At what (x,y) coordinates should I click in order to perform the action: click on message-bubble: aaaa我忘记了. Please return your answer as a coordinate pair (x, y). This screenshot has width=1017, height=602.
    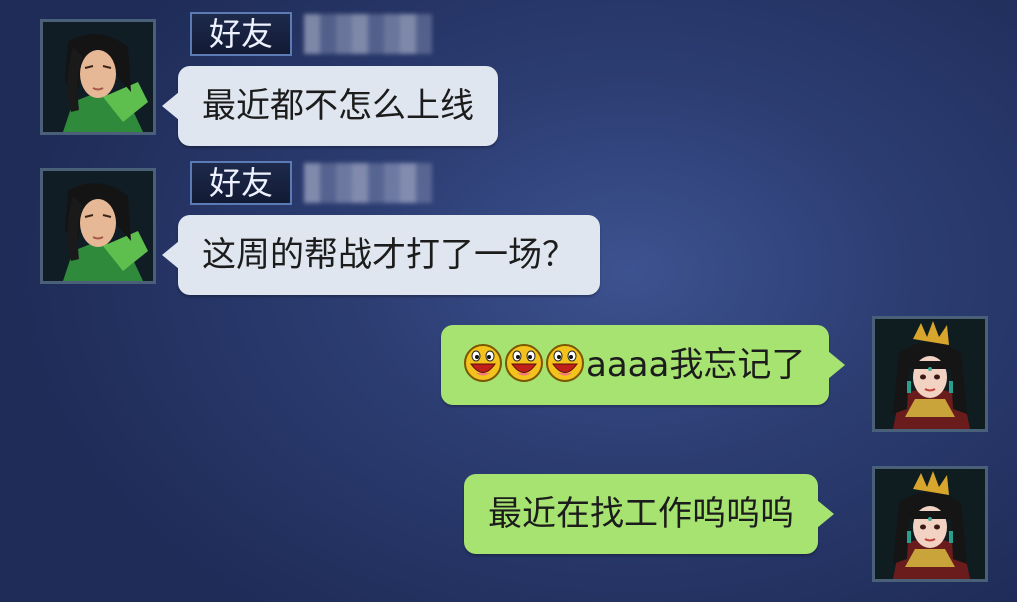
    Looking at the image, I should click on (643, 365).